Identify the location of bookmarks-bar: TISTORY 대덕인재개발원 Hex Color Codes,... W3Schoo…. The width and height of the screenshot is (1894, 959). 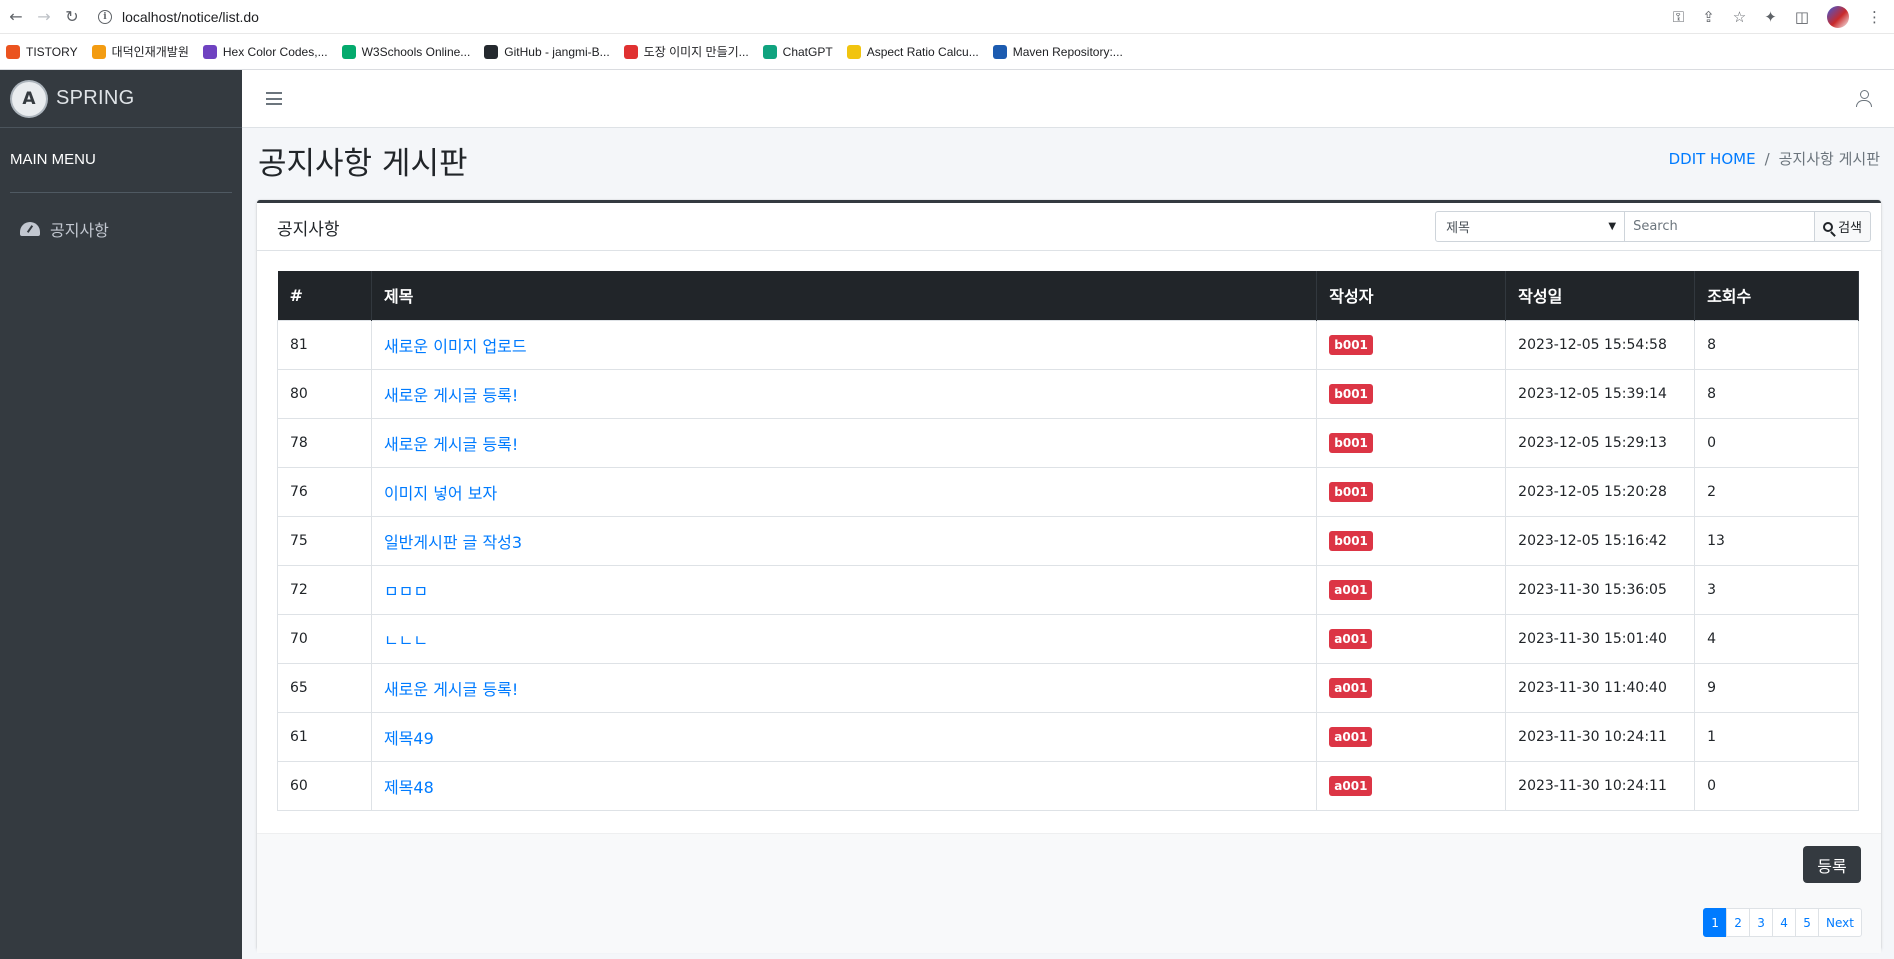
(947, 52).